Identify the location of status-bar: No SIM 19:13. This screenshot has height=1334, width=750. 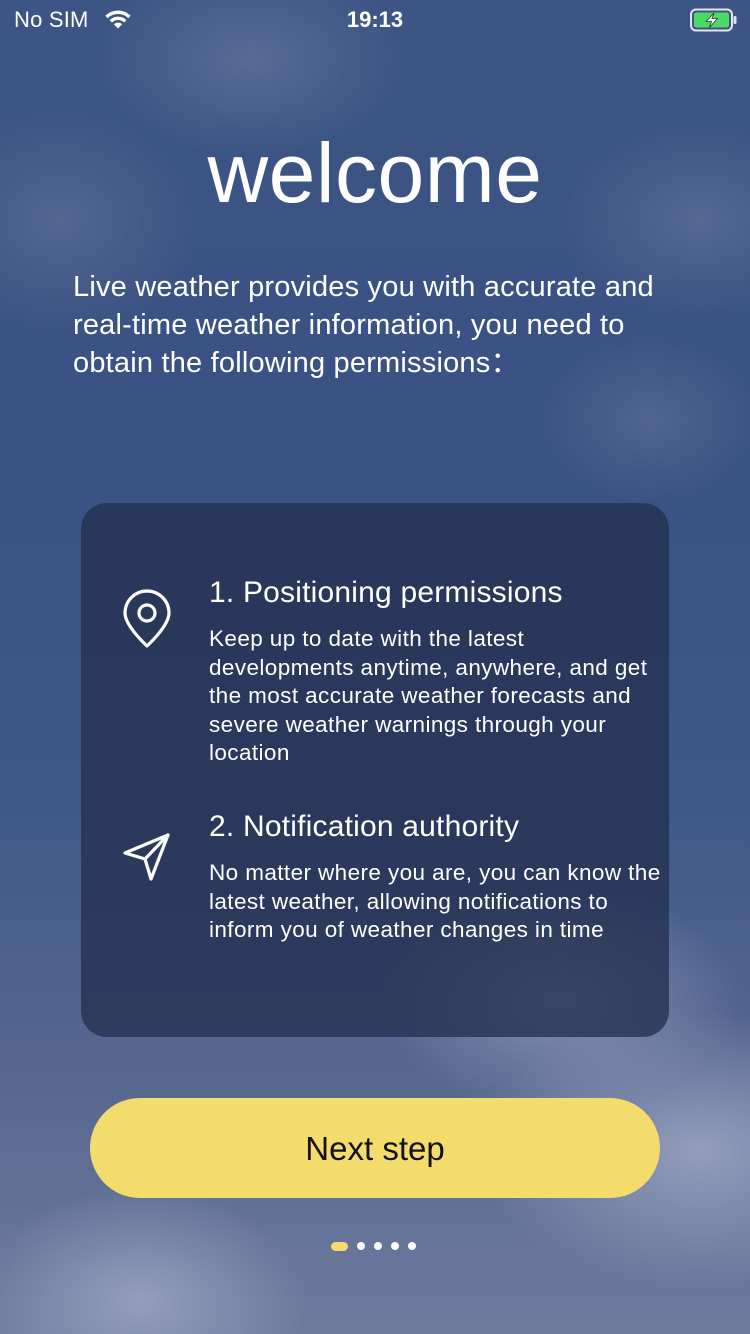
(375, 20).